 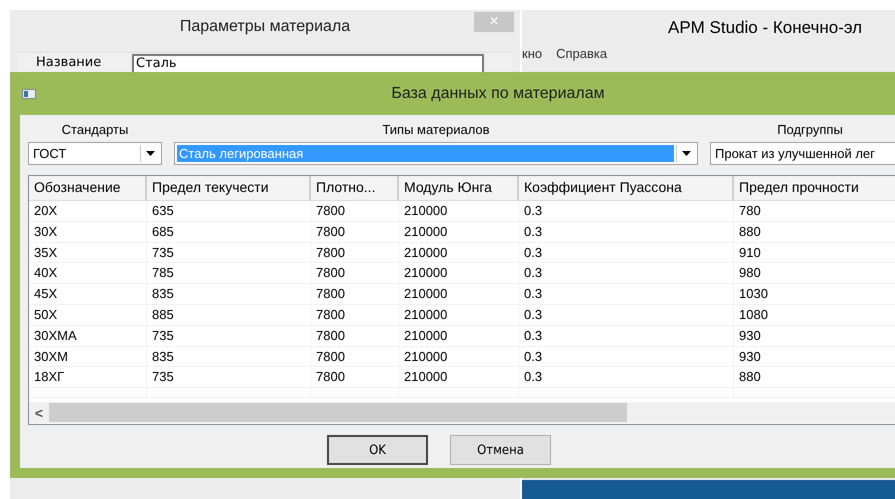 What do you see at coordinates (766, 28) in the screenshot?
I see `window-title: APM Studio - Конечно-эл` at bounding box center [766, 28].